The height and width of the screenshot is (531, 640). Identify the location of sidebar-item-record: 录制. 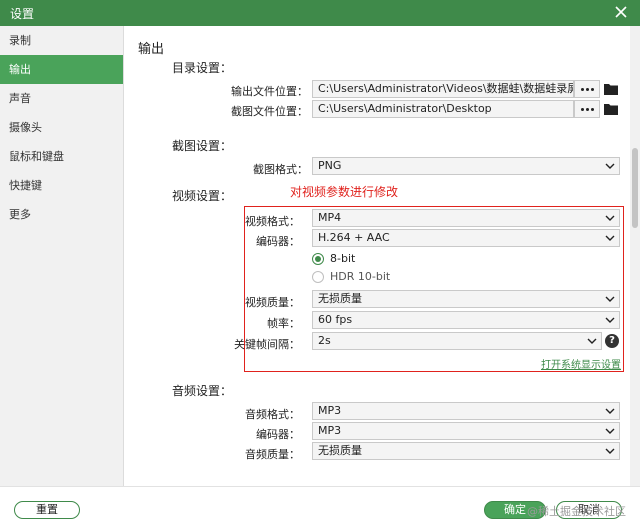
(61, 40).